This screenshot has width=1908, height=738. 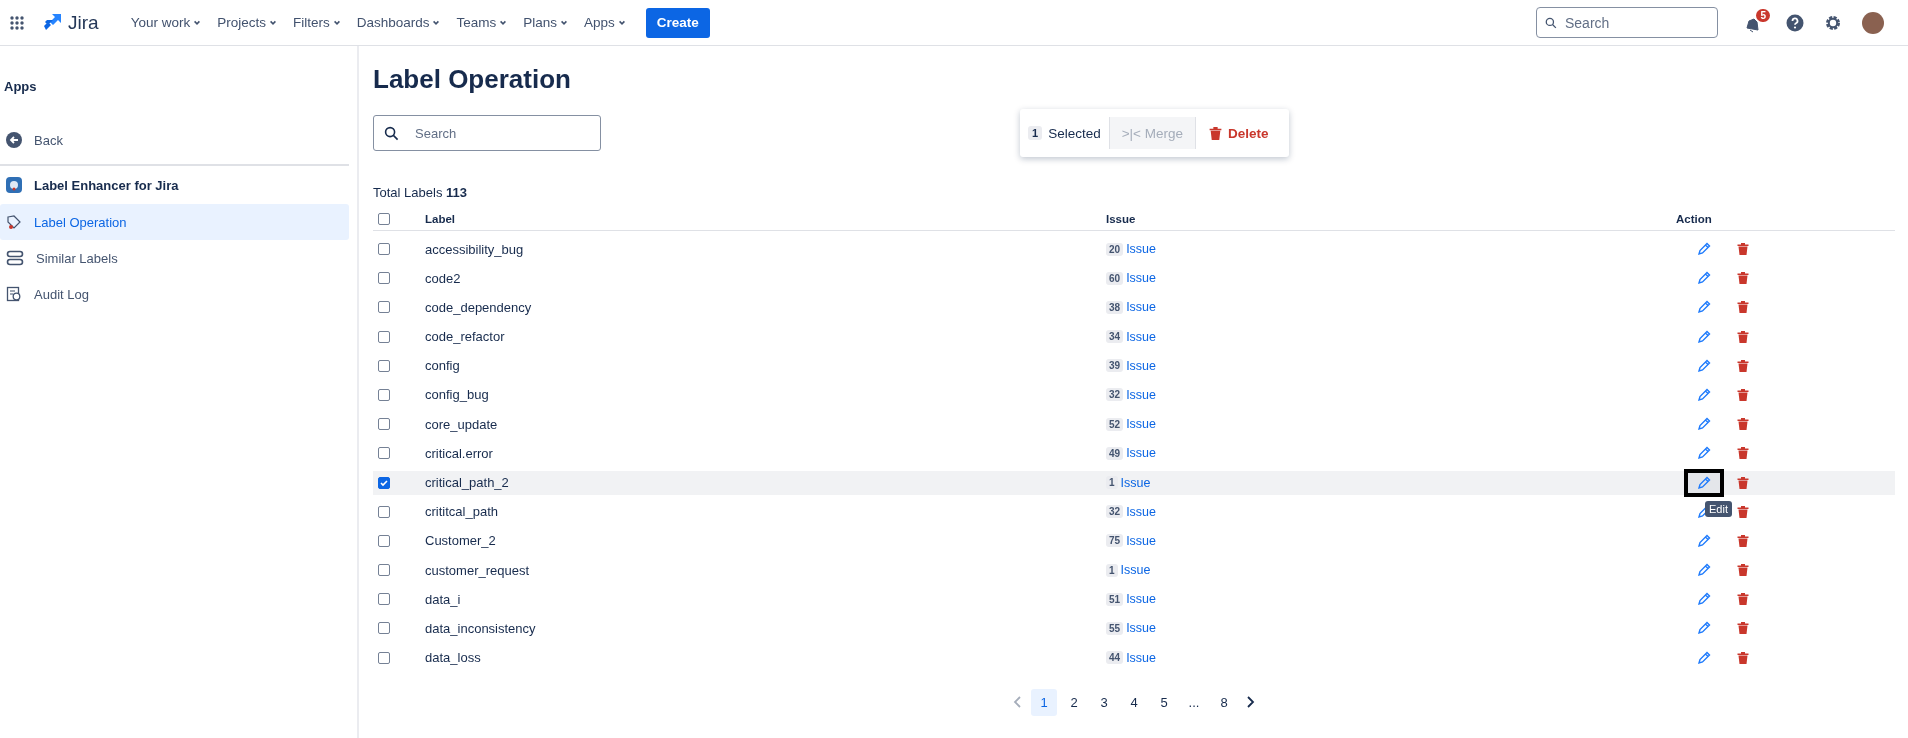 I want to click on issue-count: 39, so click(x=1115, y=366).